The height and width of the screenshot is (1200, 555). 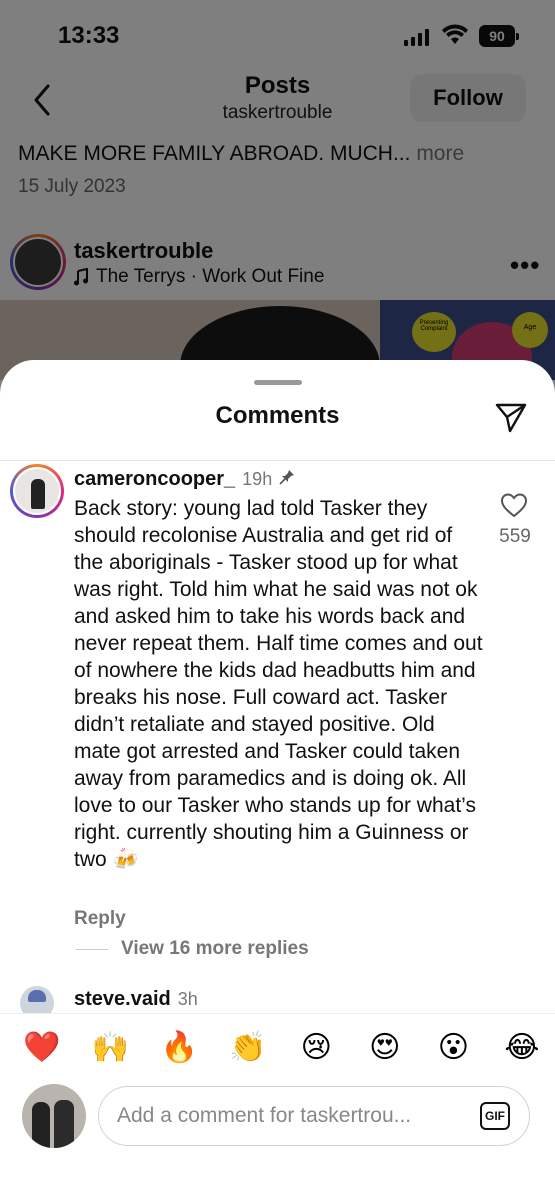 I want to click on heart-icon, so click(x=514, y=505).